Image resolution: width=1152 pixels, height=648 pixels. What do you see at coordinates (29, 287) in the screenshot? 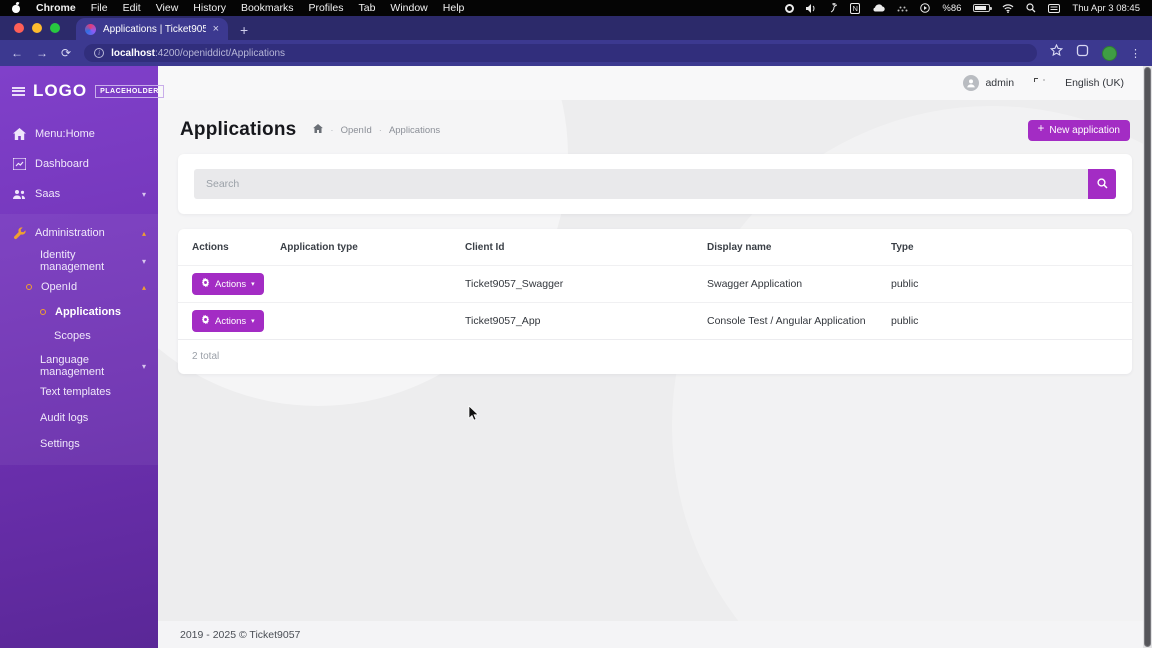
I see `openid-bullet-icon` at bounding box center [29, 287].